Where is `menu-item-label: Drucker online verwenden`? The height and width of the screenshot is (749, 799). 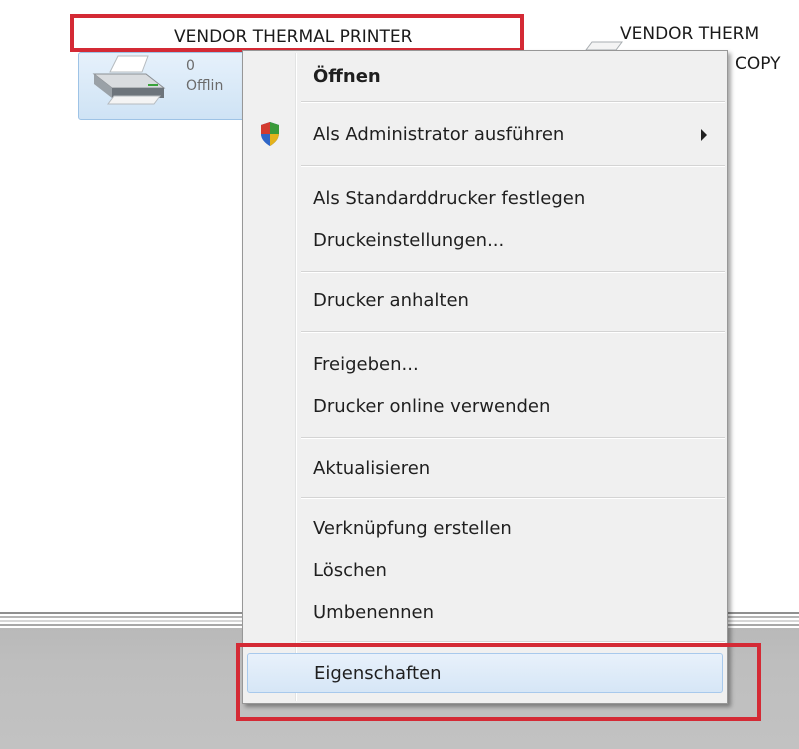 menu-item-label: Drucker online verwenden is located at coordinates (432, 406).